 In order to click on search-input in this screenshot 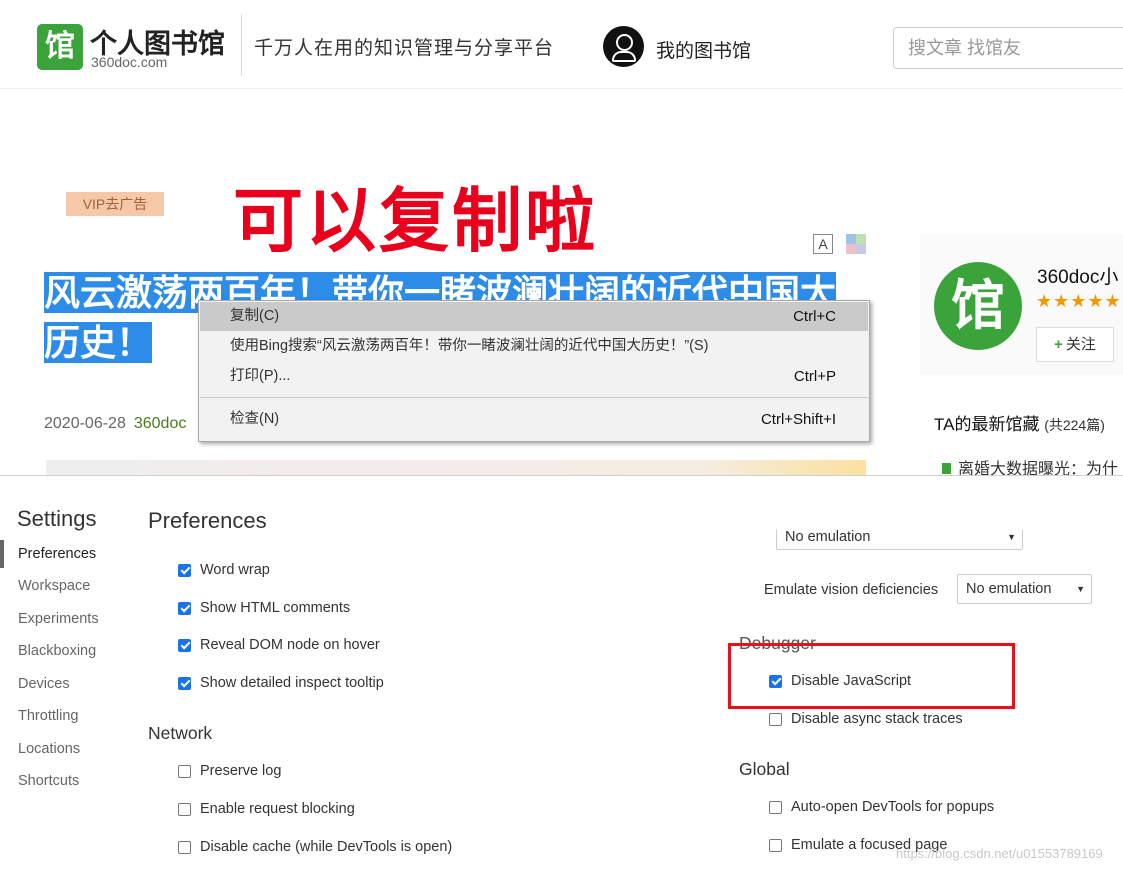, I will do `click(1008, 48)`.